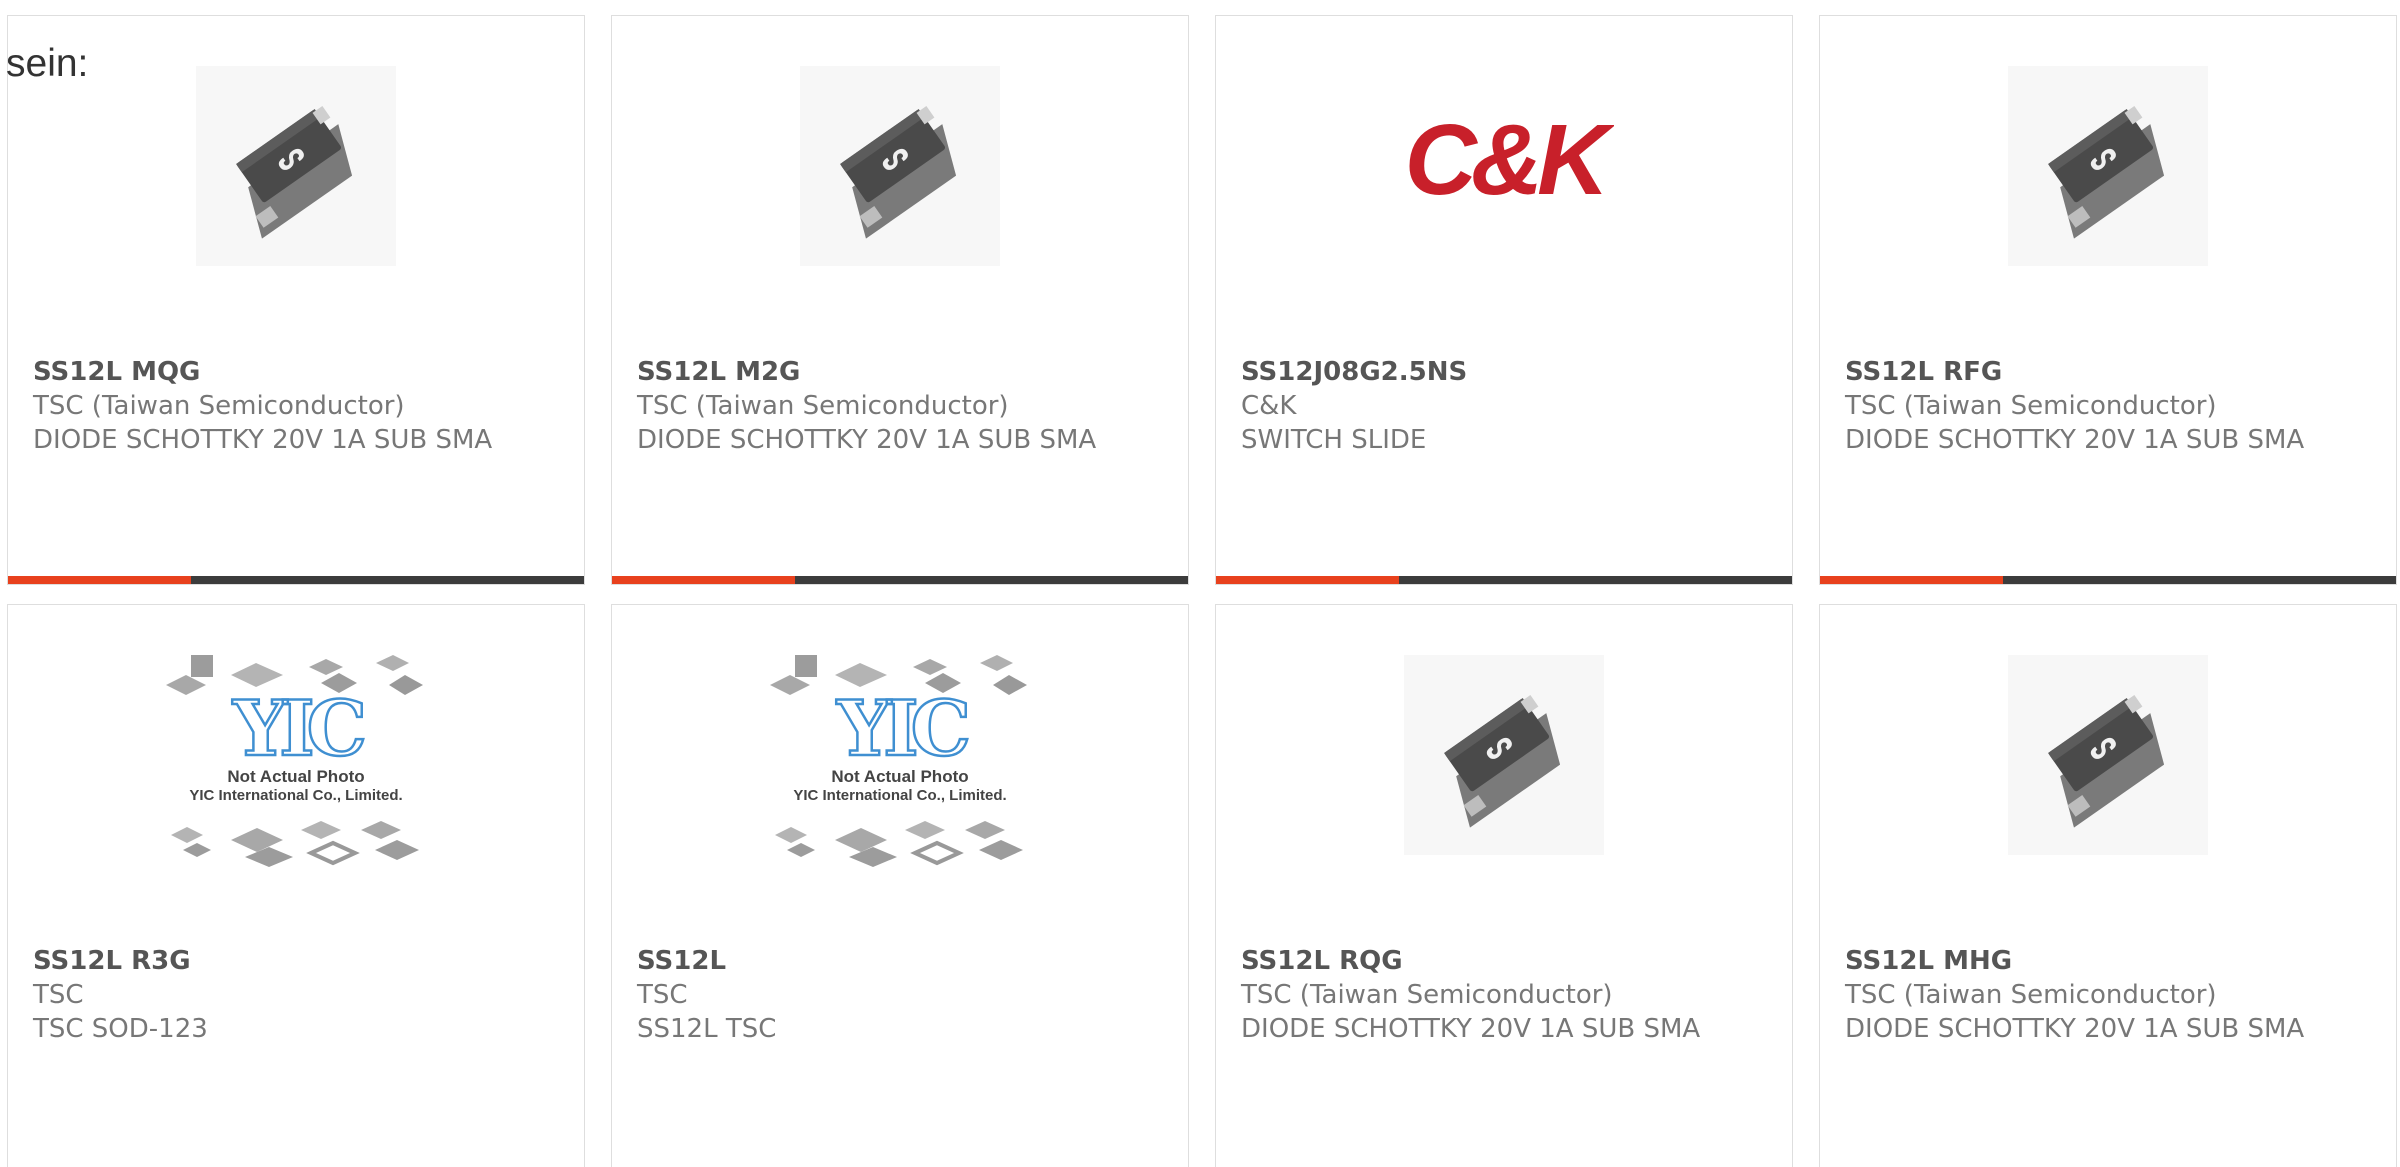 Image resolution: width=2400 pixels, height=1167 pixels. I want to click on ck-logo-text: C&K, so click(1509, 161).